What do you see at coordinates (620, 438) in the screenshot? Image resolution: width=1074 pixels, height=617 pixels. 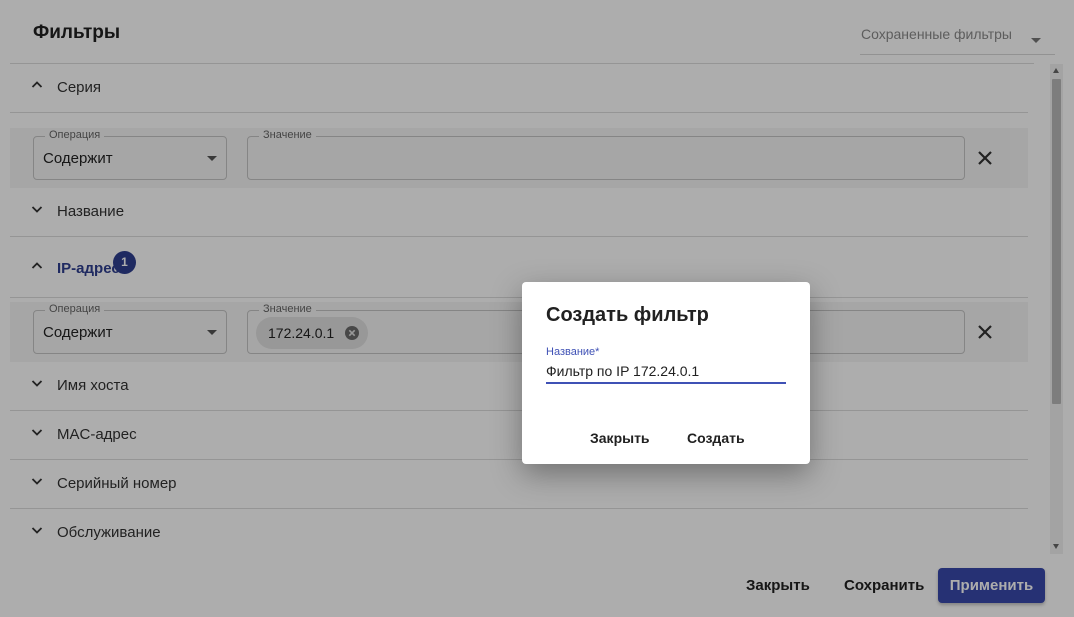 I see `dialog-close-button: Закрыть` at bounding box center [620, 438].